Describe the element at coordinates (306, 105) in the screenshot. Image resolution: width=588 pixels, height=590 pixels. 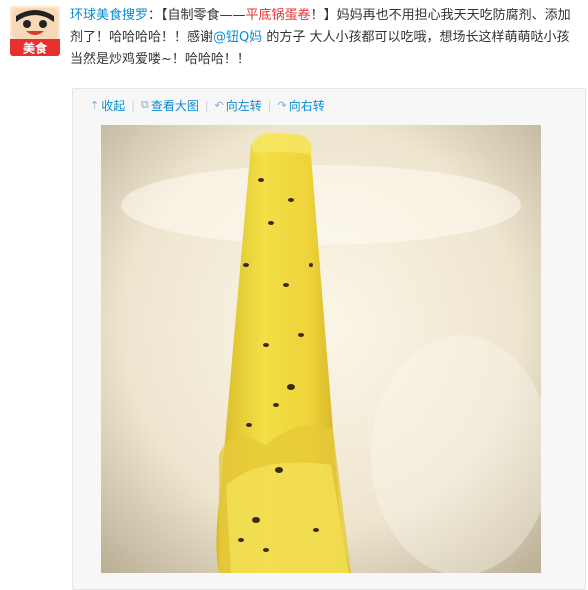
I see `rotate-right-label: 向右转` at that location.